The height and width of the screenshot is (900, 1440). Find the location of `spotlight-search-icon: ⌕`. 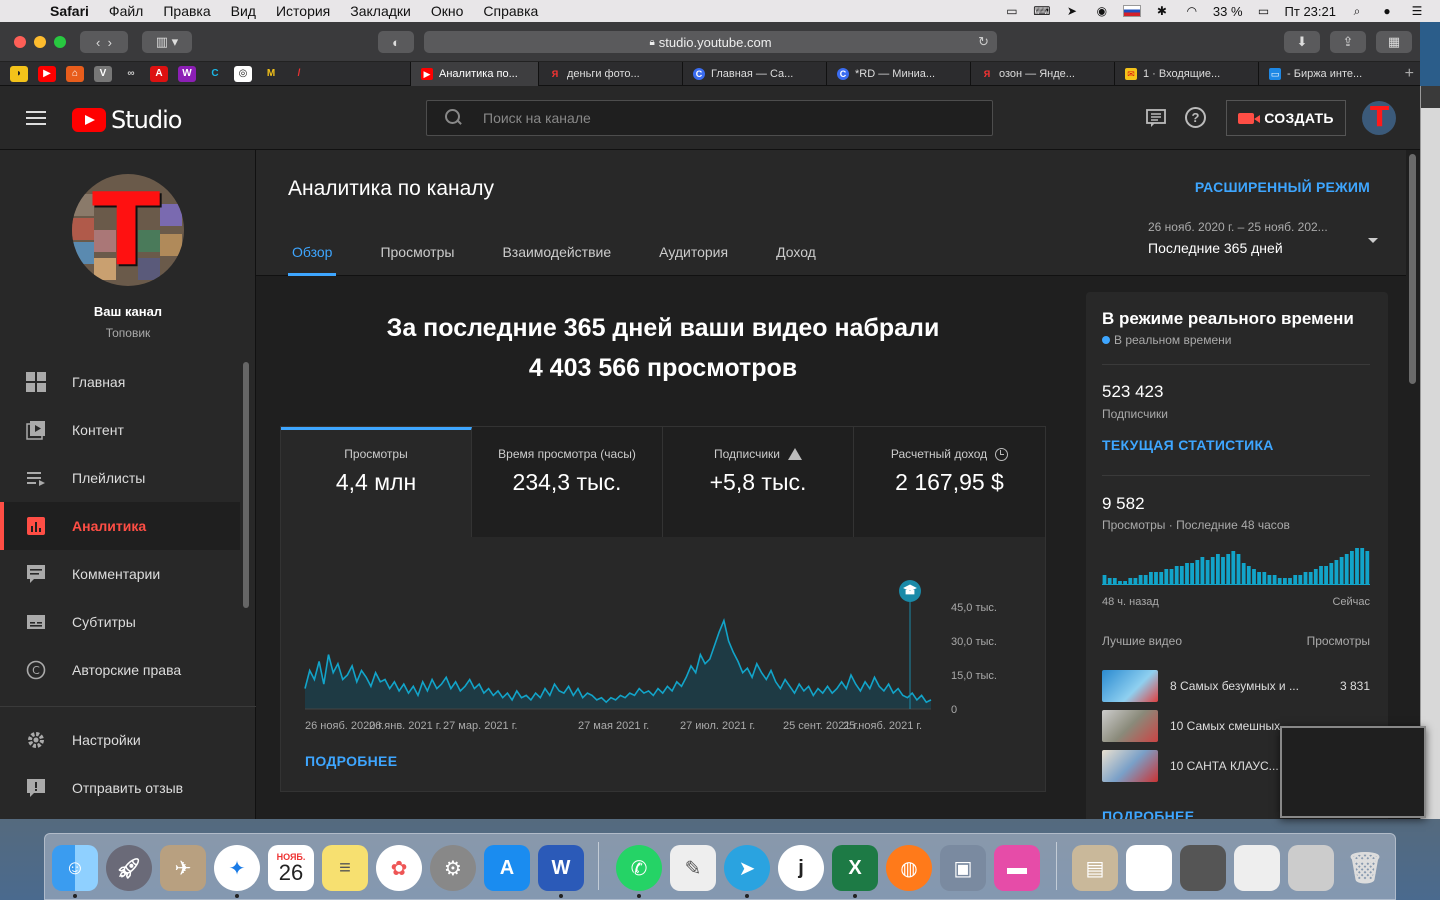

spotlight-search-icon: ⌕ is located at coordinates (1357, 11).